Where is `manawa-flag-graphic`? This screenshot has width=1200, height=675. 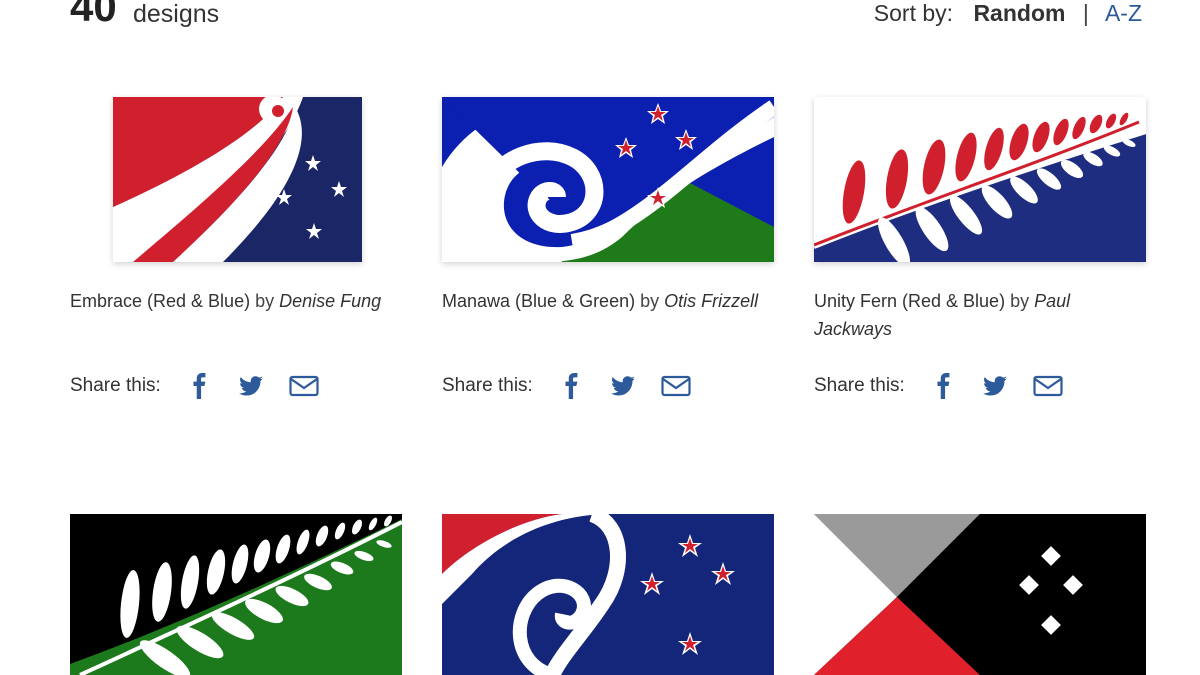 manawa-flag-graphic is located at coordinates (608, 179).